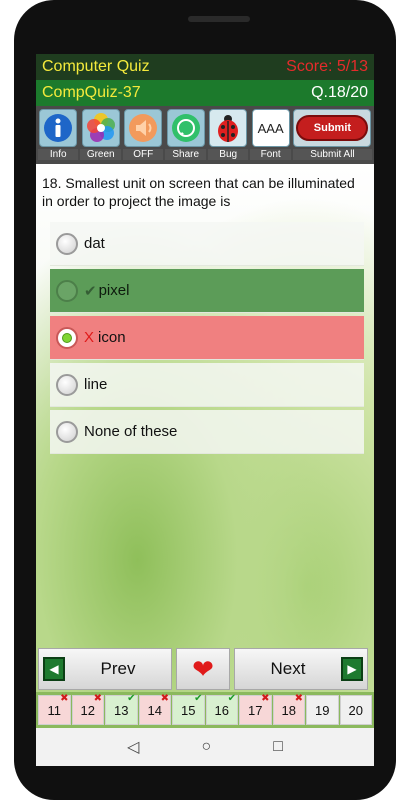 The height and width of the screenshot is (800, 410). What do you see at coordinates (278, 747) in the screenshot?
I see `recents-icon: □` at bounding box center [278, 747].